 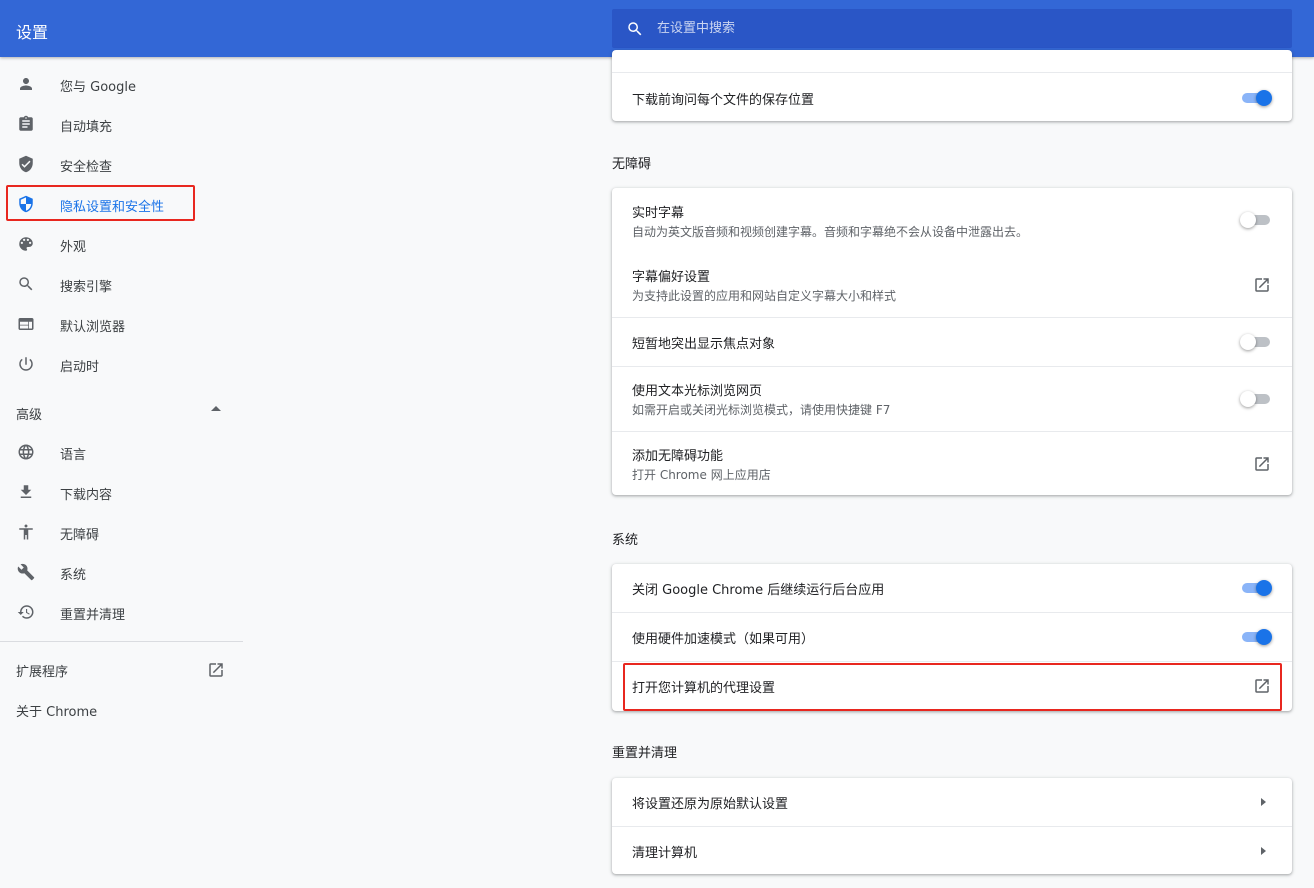 What do you see at coordinates (26, 324) in the screenshot?
I see `browser-icon` at bounding box center [26, 324].